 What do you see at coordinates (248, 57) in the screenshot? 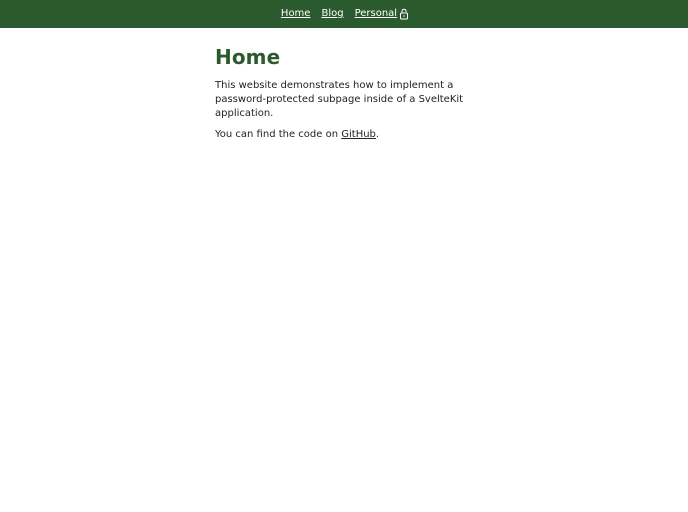
I see `page-title: Home` at bounding box center [248, 57].